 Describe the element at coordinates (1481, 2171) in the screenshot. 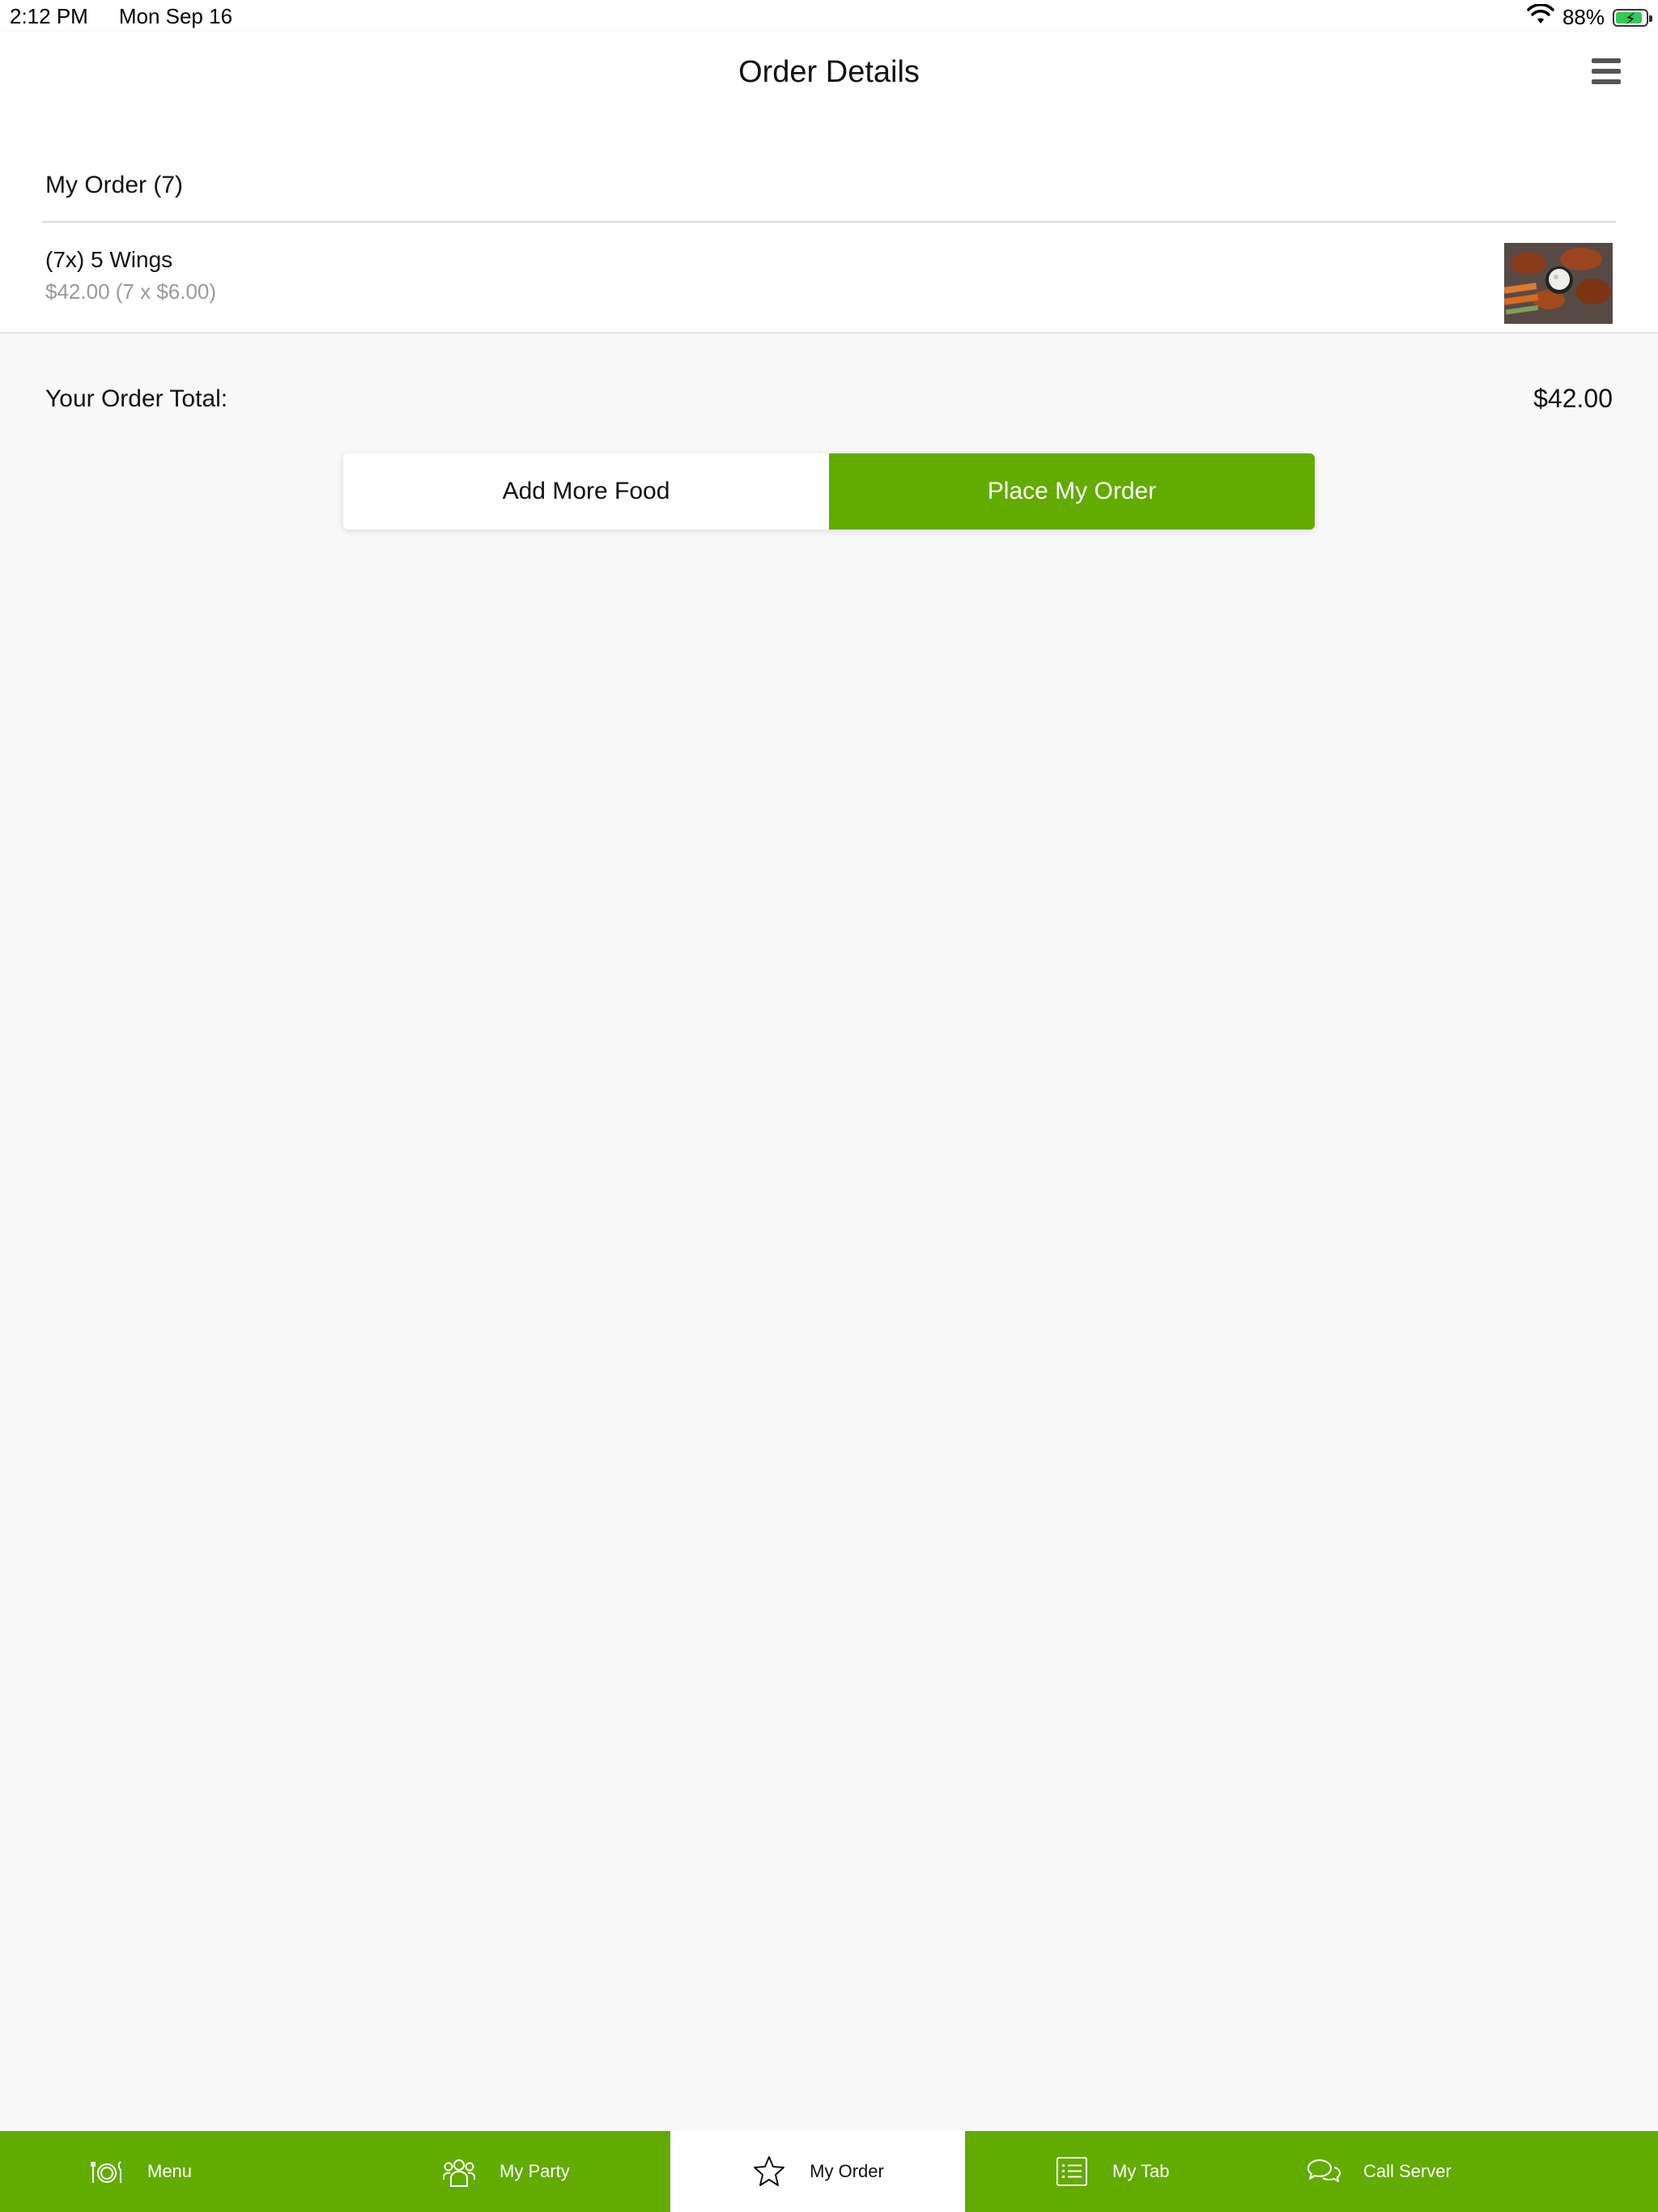

I see `tab-call-server: Call Server` at that location.